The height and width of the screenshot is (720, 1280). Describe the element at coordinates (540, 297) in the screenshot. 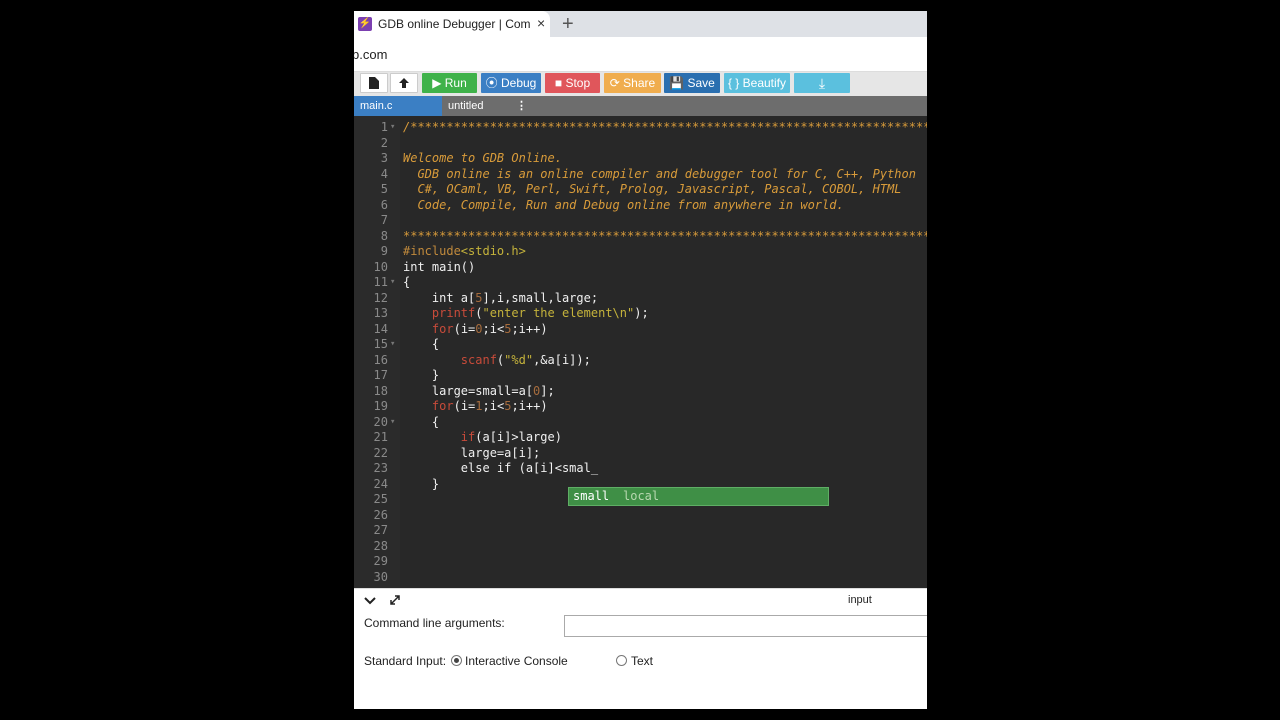

I see `code-token: ],i,small,large;` at that location.